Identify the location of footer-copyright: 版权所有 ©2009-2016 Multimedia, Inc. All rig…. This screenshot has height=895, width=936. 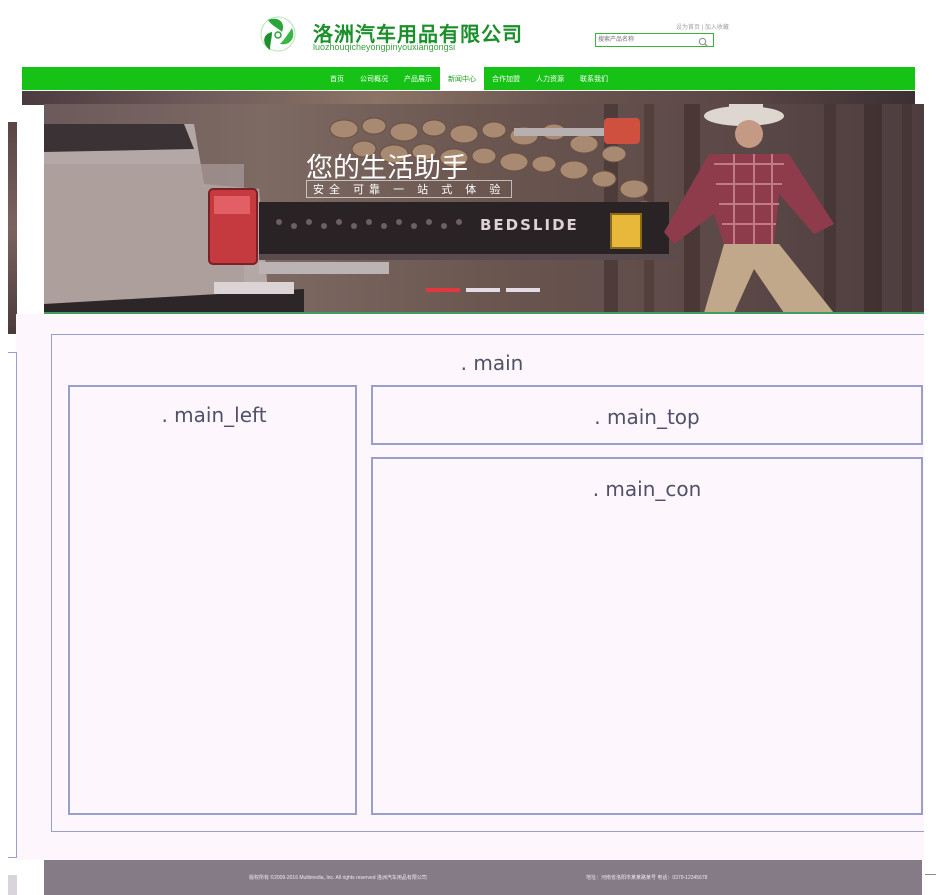
(338, 878).